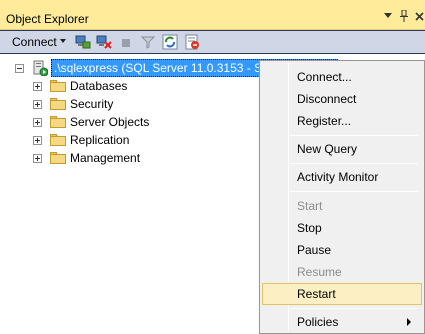  I want to click on menu-item-disconnect: Disconnect, so click(342, 99).